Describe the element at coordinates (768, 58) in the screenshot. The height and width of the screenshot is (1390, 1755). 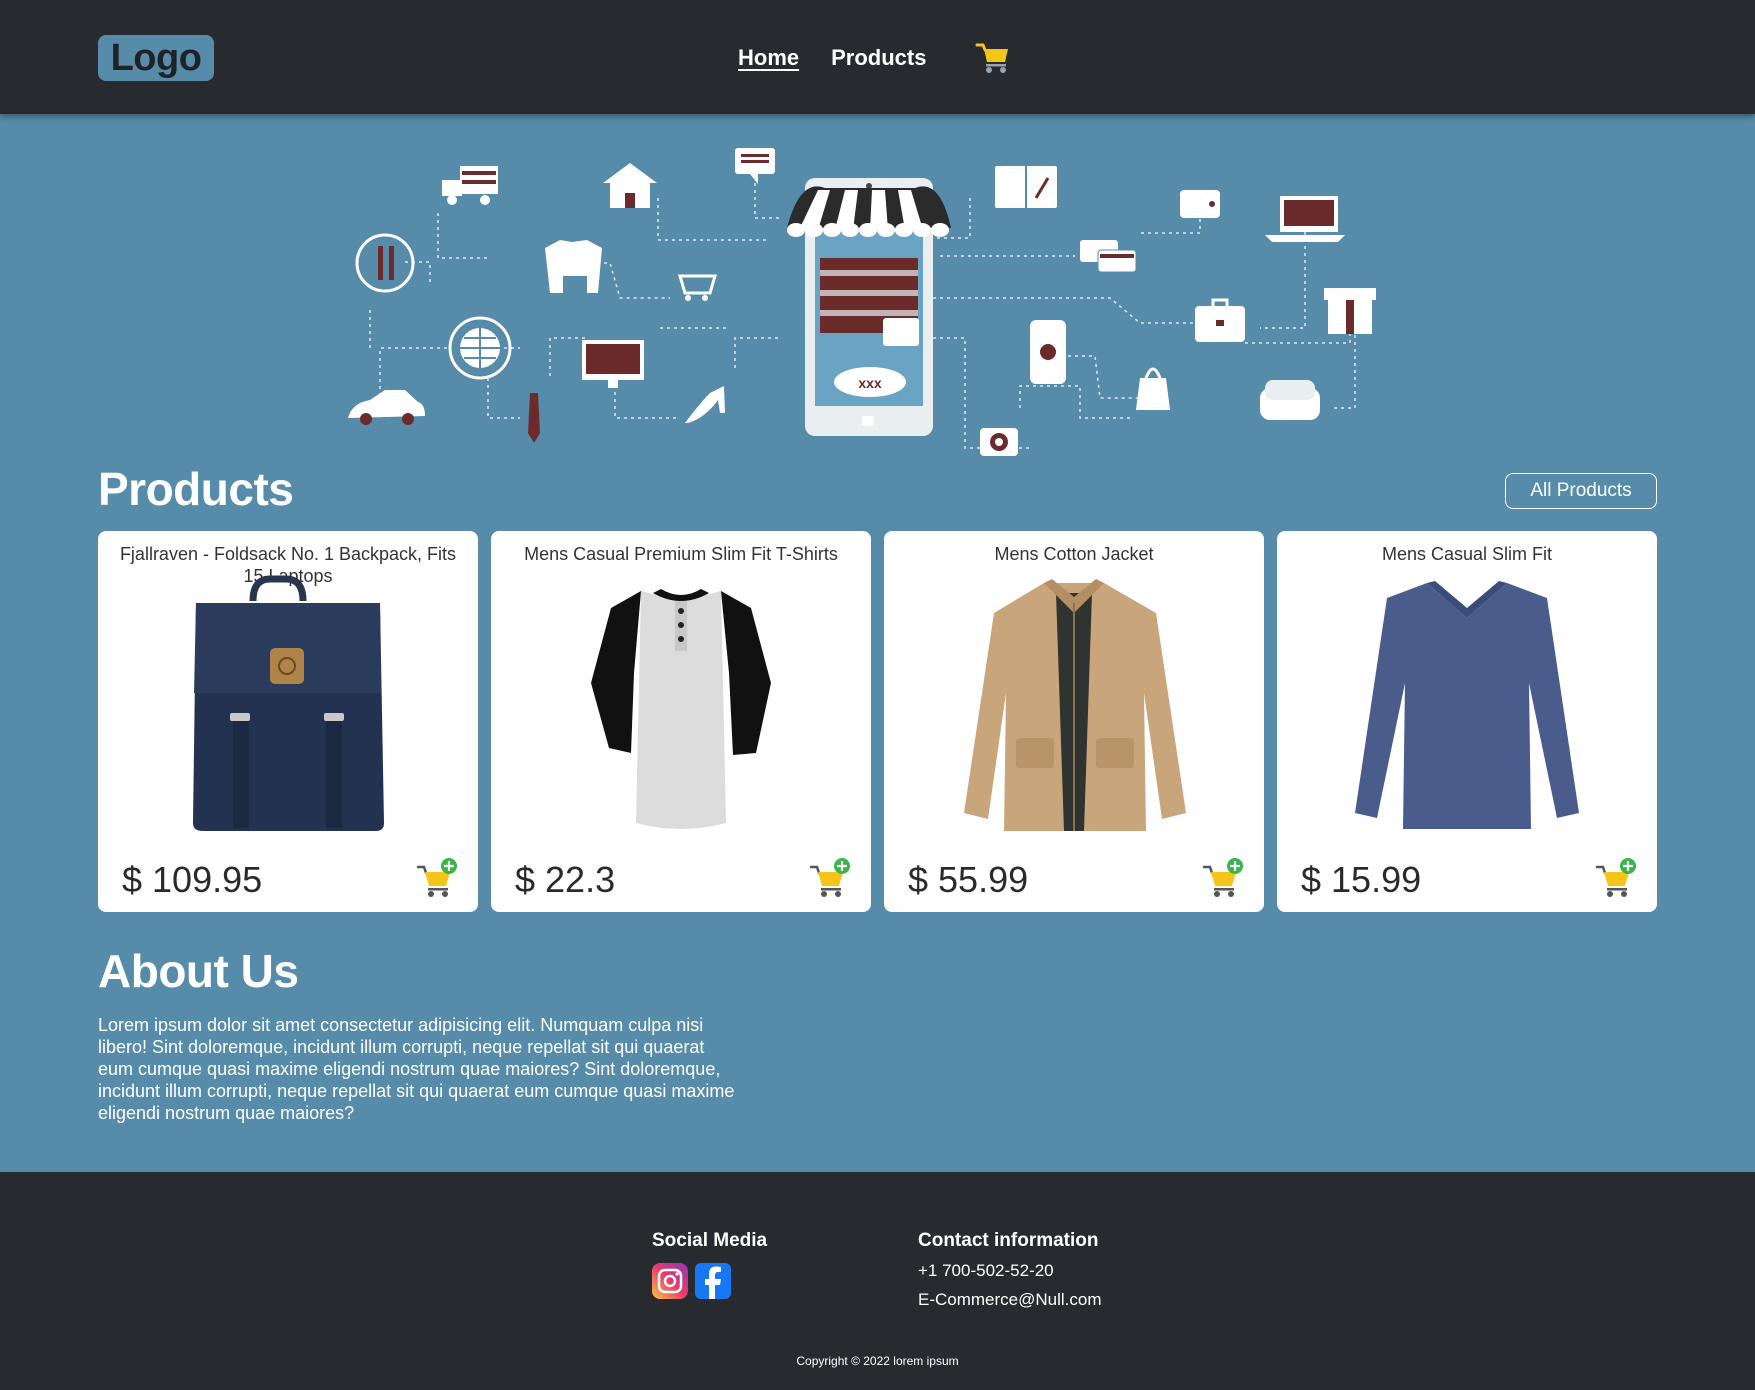
I see `nav-home-link: Home` at that location.